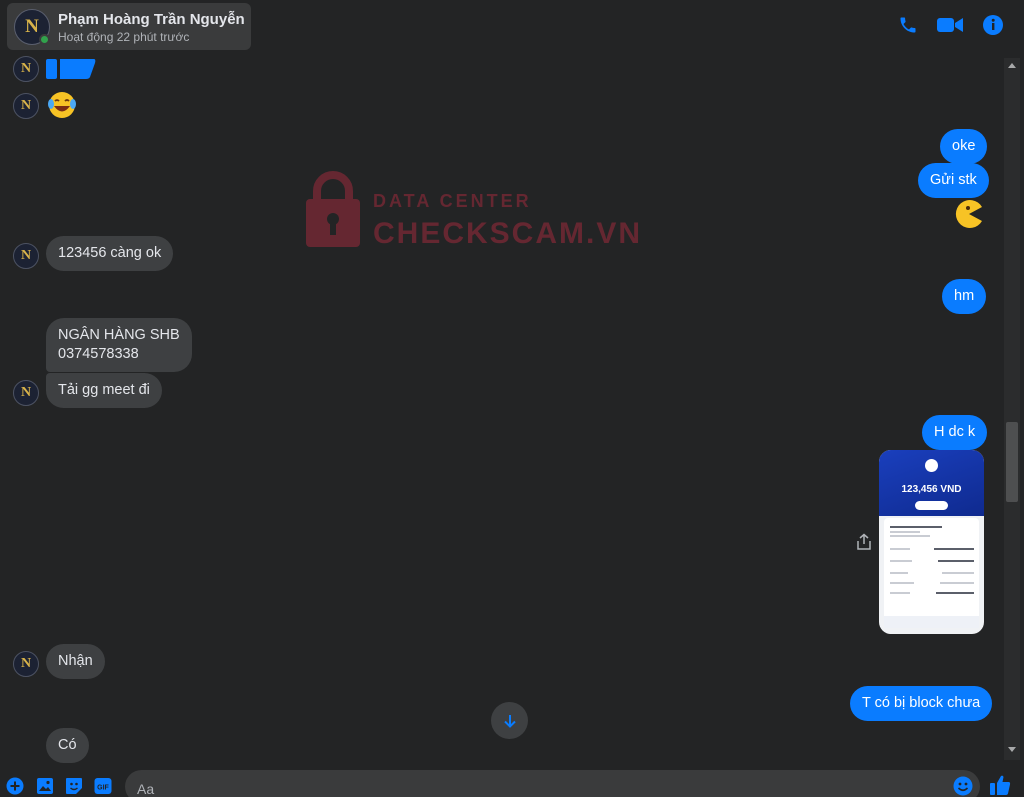  What do you see at coordinates (993, 25) in the screenshot?
I see `info-icon` at bounding box center [993, 25].